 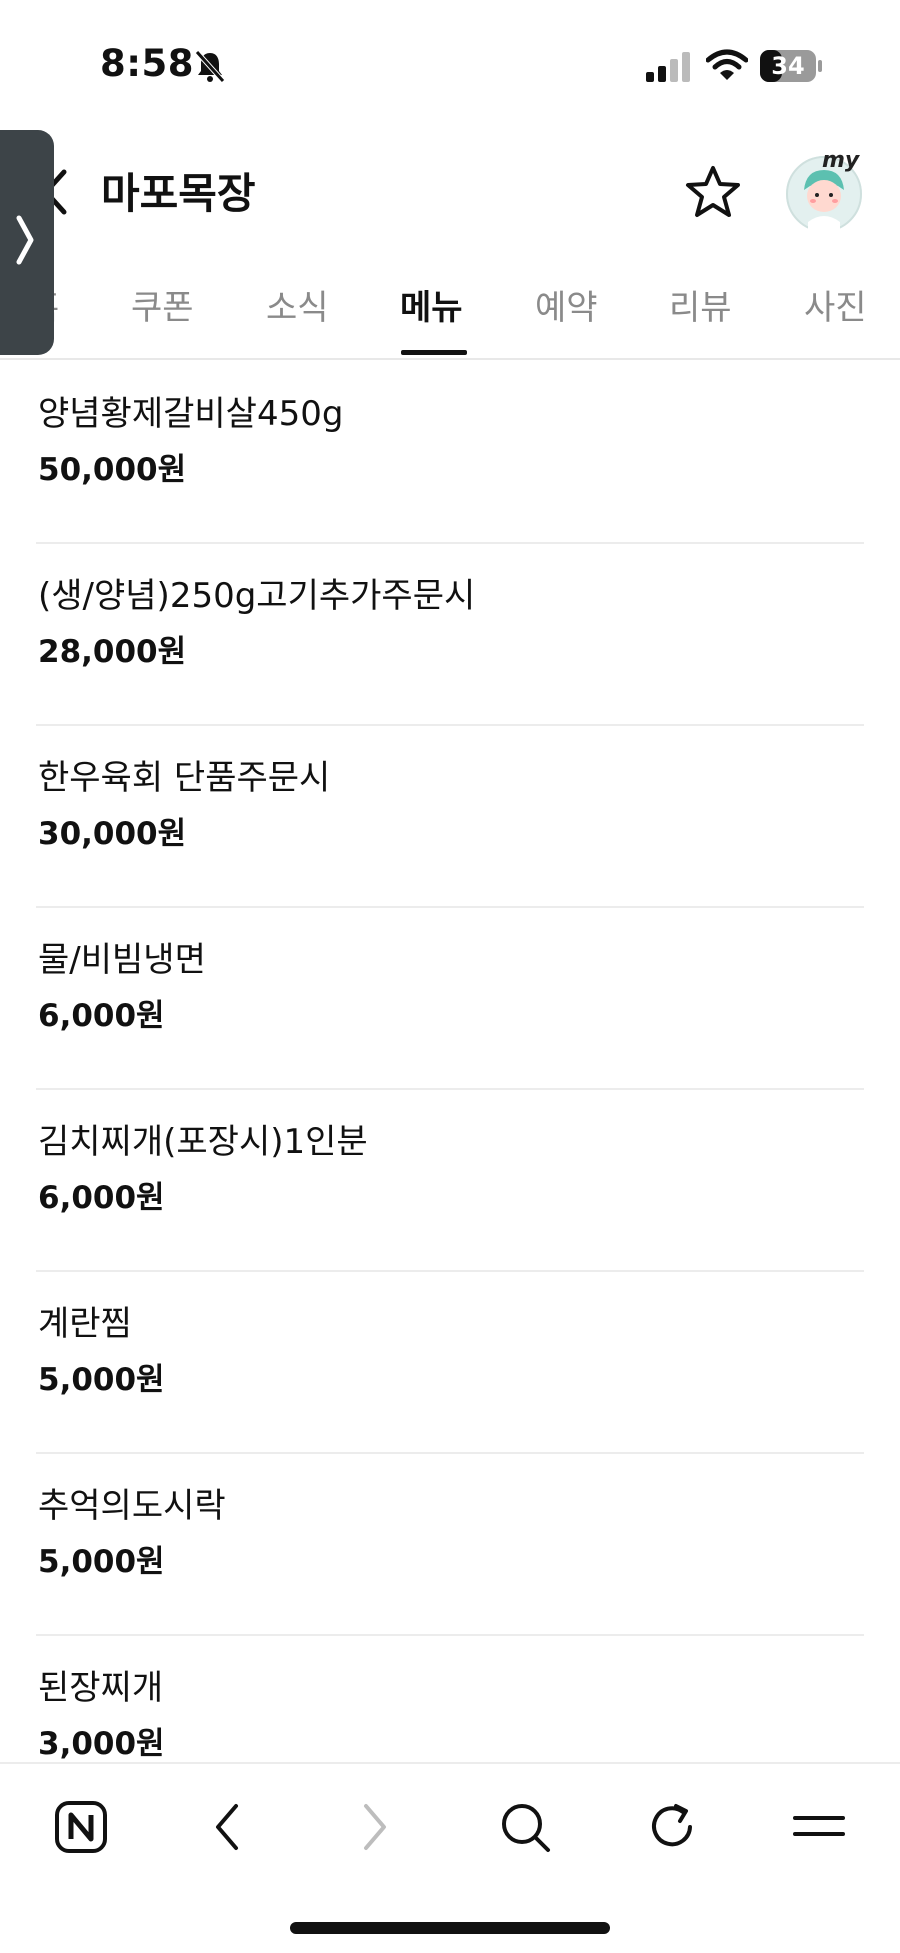 What do you see at coordinates (431, 304) in the screenshot?
I see `tab-menu: 메뉴` at bounding box center [431, 304].